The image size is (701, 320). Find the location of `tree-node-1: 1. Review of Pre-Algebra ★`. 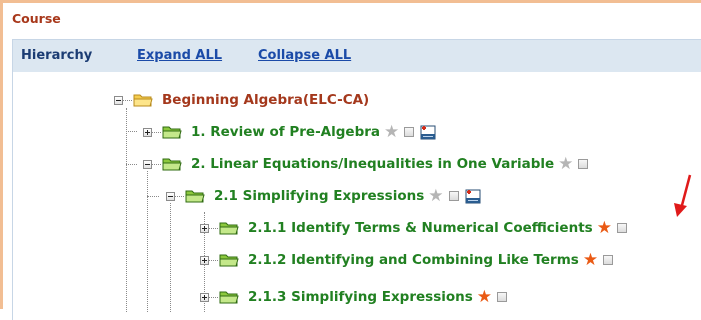

tree-node-1: 1. Review of Pre-Algebra ★ is located at coordinates (289, 132).